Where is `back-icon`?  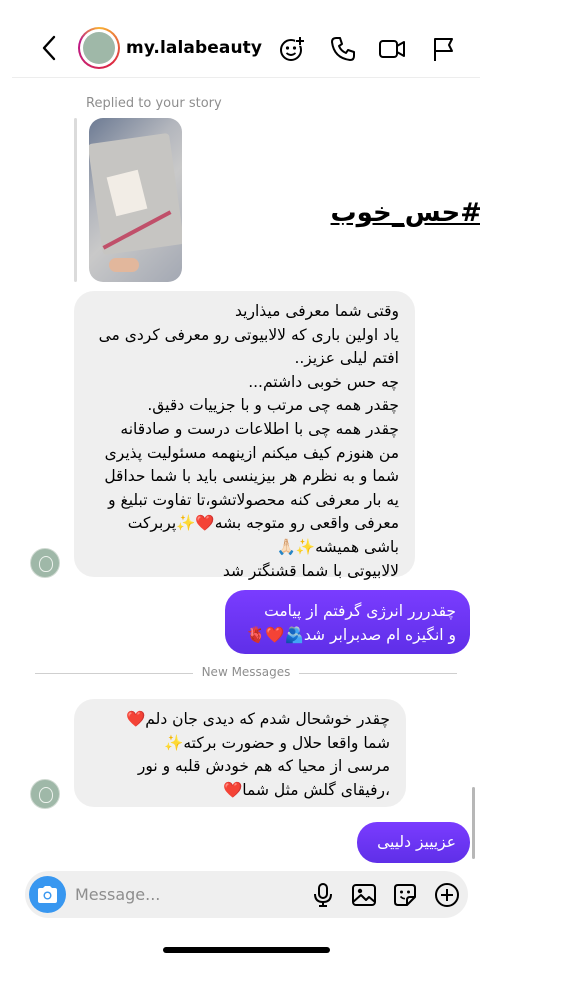
back-icon is located at coordinates (50, 48).